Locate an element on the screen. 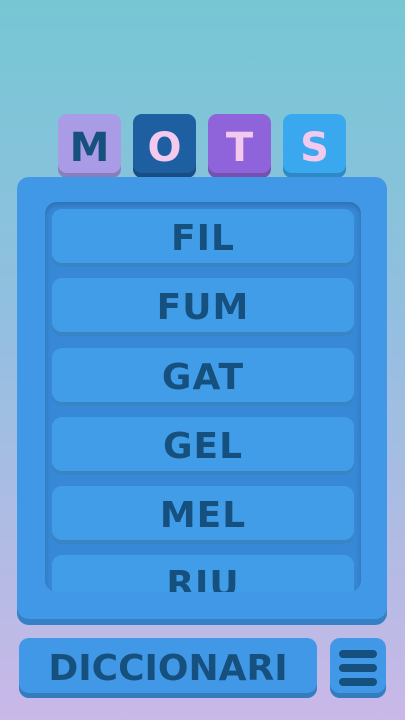  title-tile-m: M is located at coordinates (89, 146).